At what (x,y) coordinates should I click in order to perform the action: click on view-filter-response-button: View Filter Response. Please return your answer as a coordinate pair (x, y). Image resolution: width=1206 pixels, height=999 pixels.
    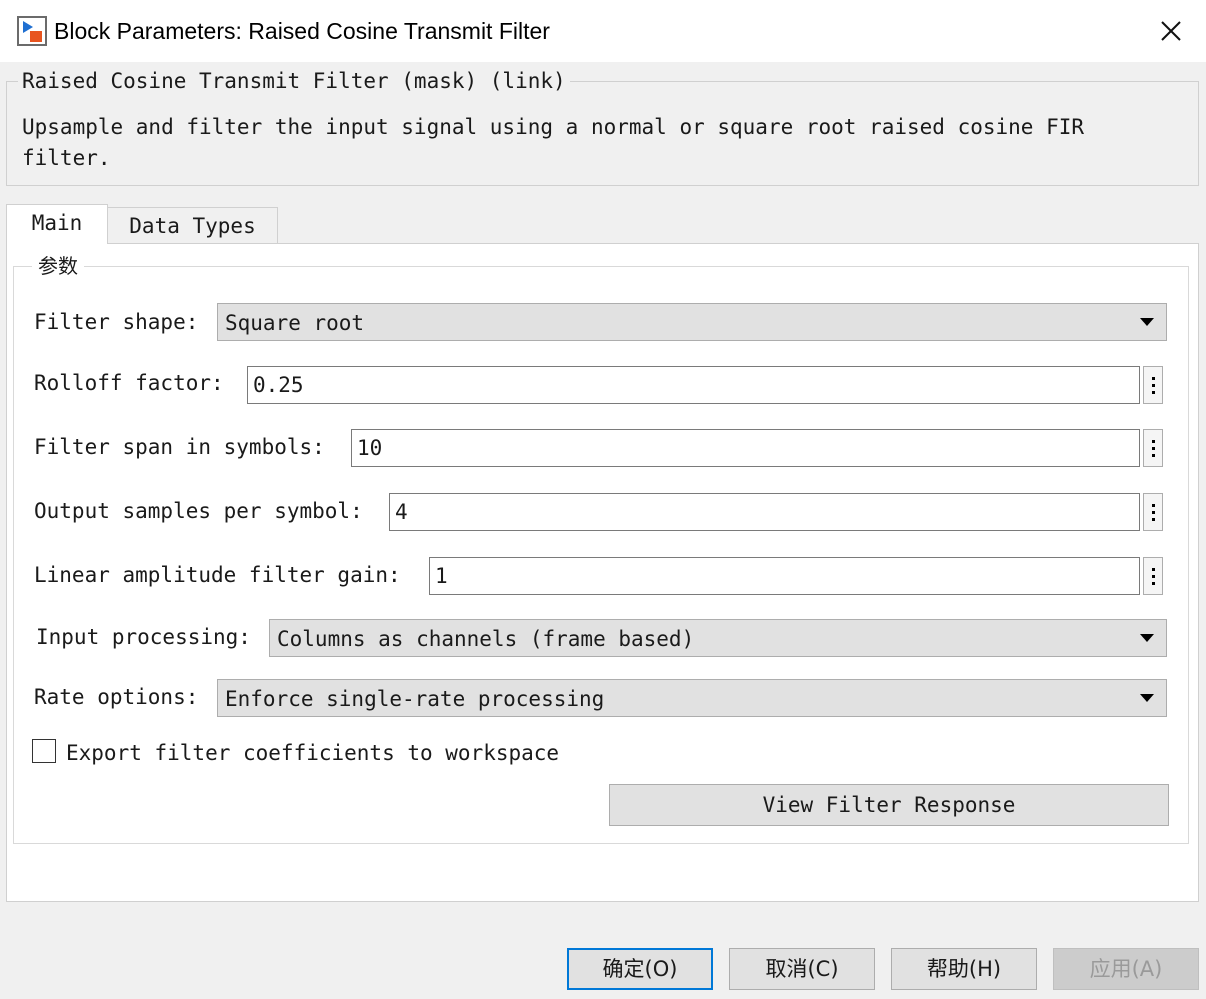
    Looking at the image, I should click on (889, 805).